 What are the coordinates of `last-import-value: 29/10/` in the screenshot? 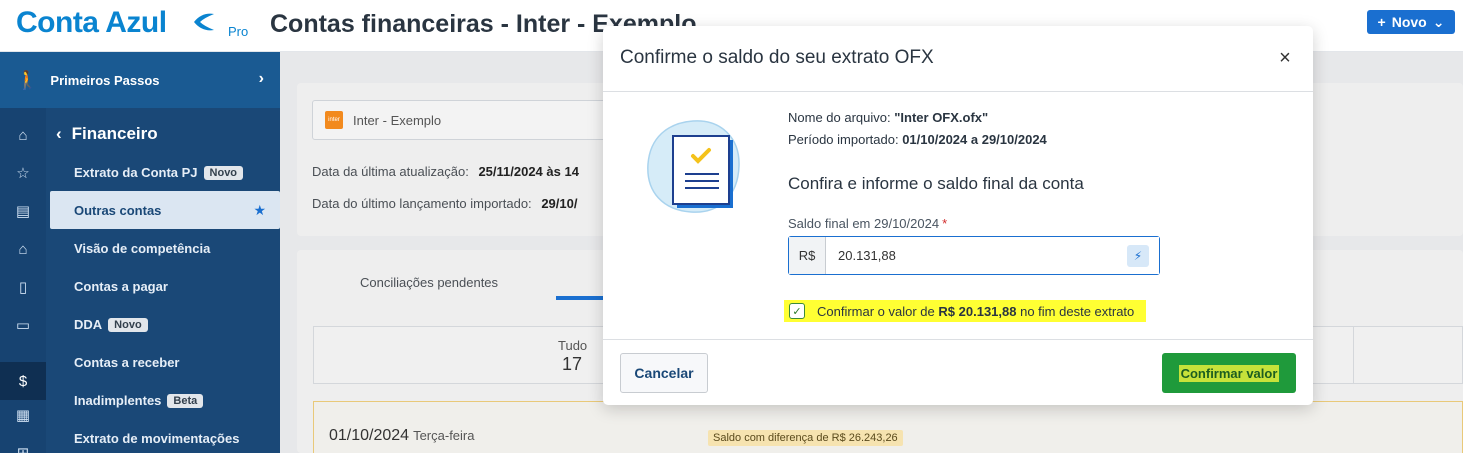 It's located at (559, 203).